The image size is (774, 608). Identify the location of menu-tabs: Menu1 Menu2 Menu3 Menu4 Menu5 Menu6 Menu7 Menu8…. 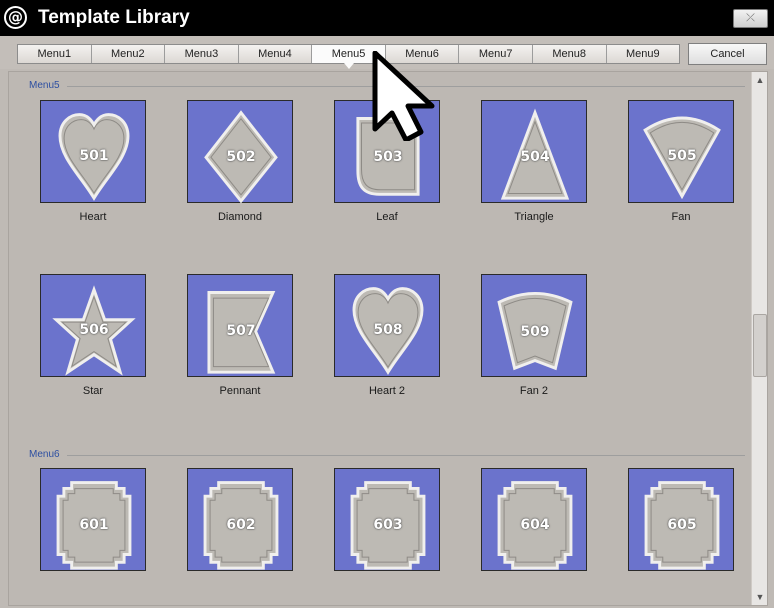
(348, 56).